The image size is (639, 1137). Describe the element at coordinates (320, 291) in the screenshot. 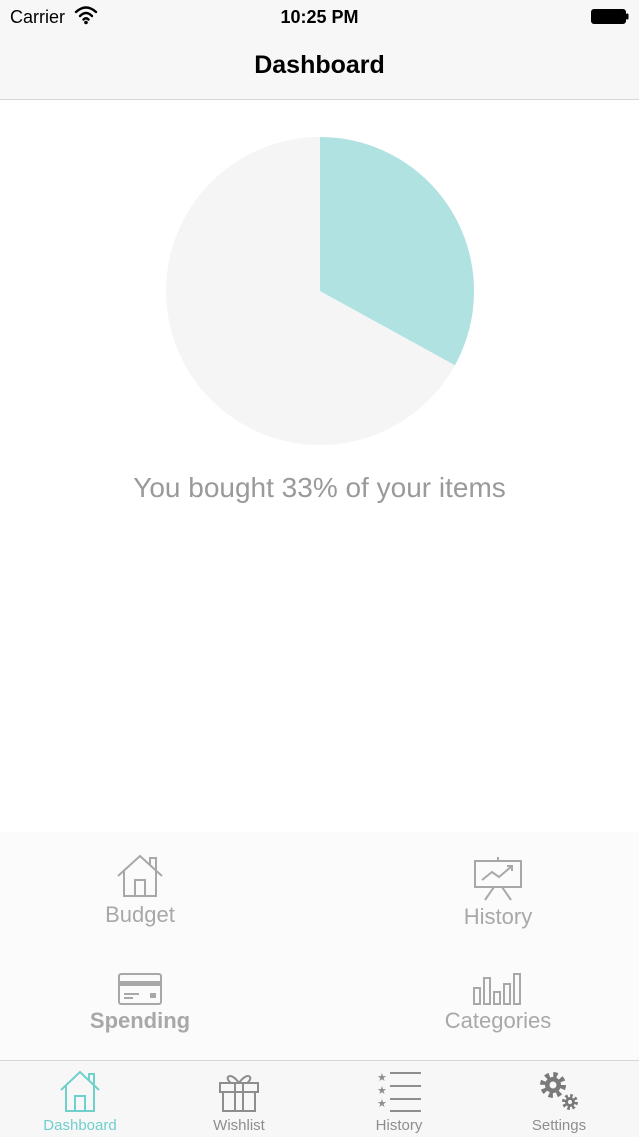

I see `purchase-pie-chart` at that location.